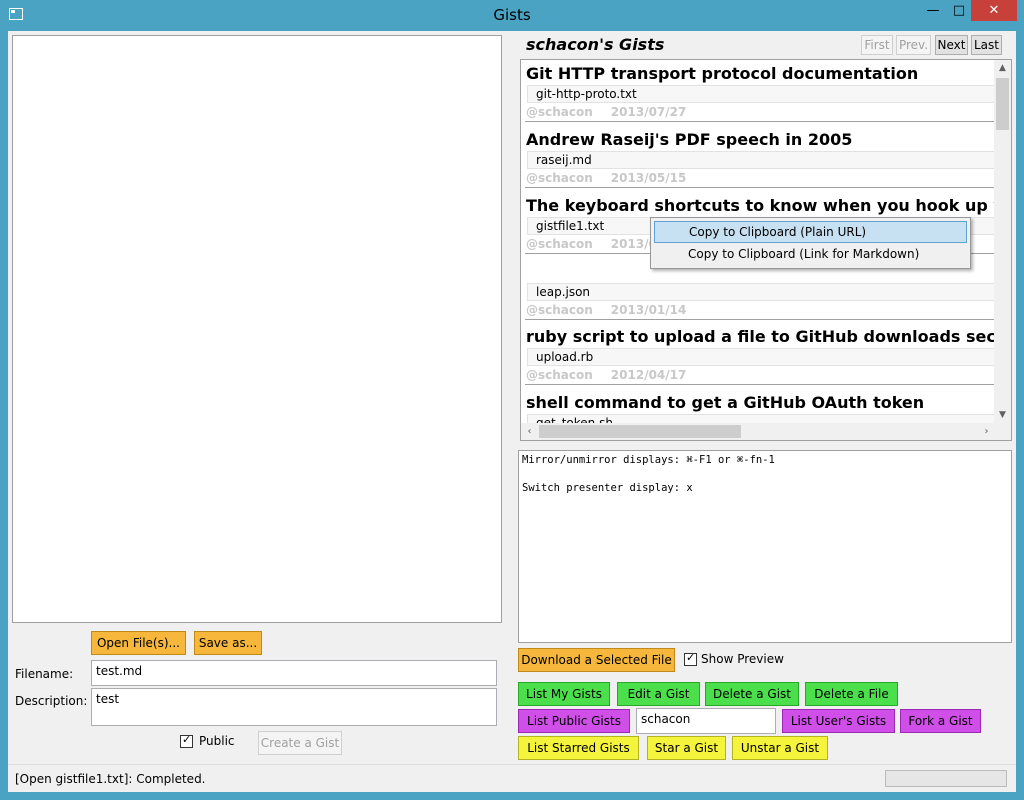 This screenshot has height=800, width=1024. What do you see at coordinates (810, 232) in the screenshot?
I see `copy-plain-url-menu-item: Copy to Clipboard (Plain URL)` at bounding box center [810, 232].